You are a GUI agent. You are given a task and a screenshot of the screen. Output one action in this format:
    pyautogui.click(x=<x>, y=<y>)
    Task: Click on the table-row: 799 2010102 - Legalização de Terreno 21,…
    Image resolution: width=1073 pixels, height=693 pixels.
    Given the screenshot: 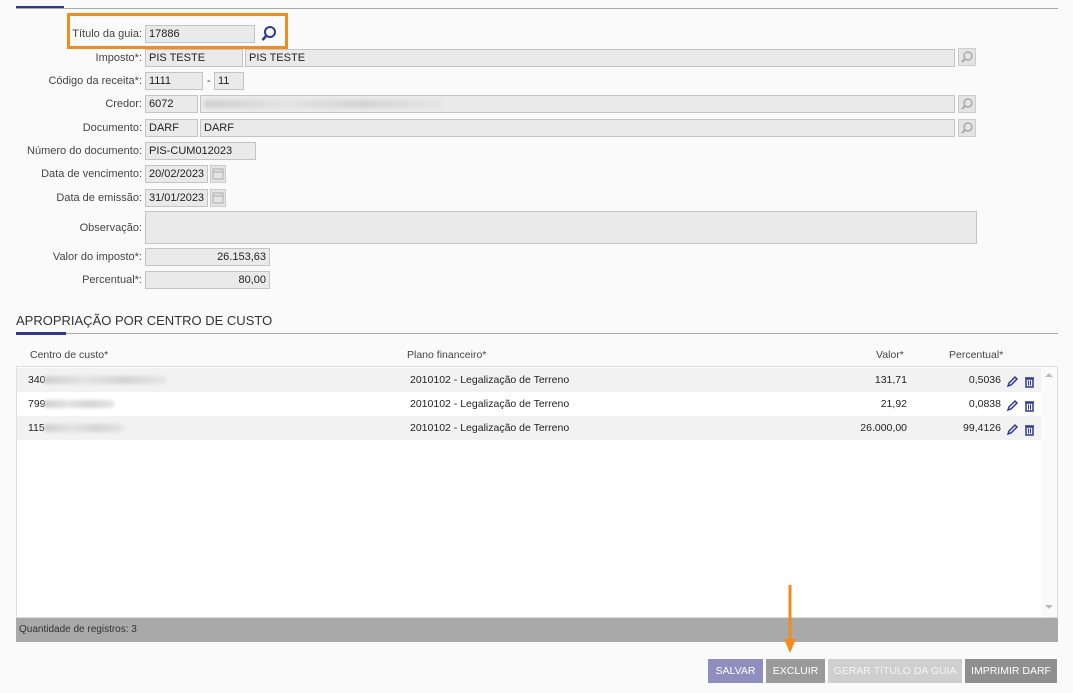 What is the action you would take?
    pyautogui.click(x=529, y=404)
    